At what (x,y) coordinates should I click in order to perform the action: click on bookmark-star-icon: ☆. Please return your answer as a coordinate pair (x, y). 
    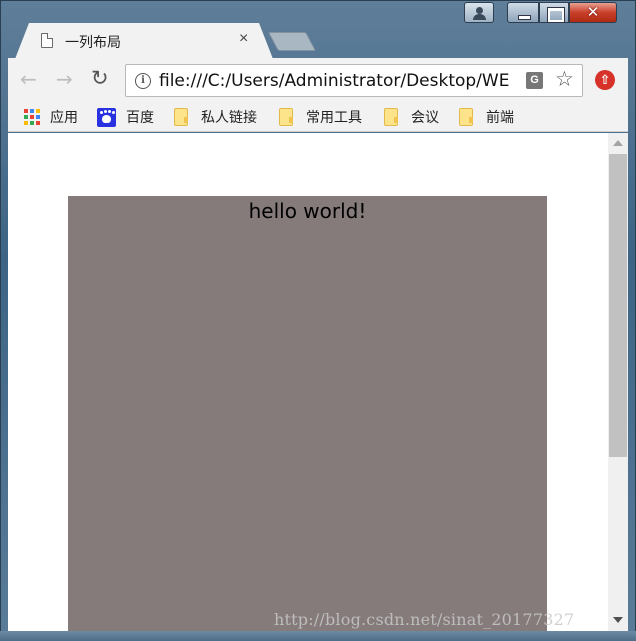
    Looking at the image, I should click on (564, 79).